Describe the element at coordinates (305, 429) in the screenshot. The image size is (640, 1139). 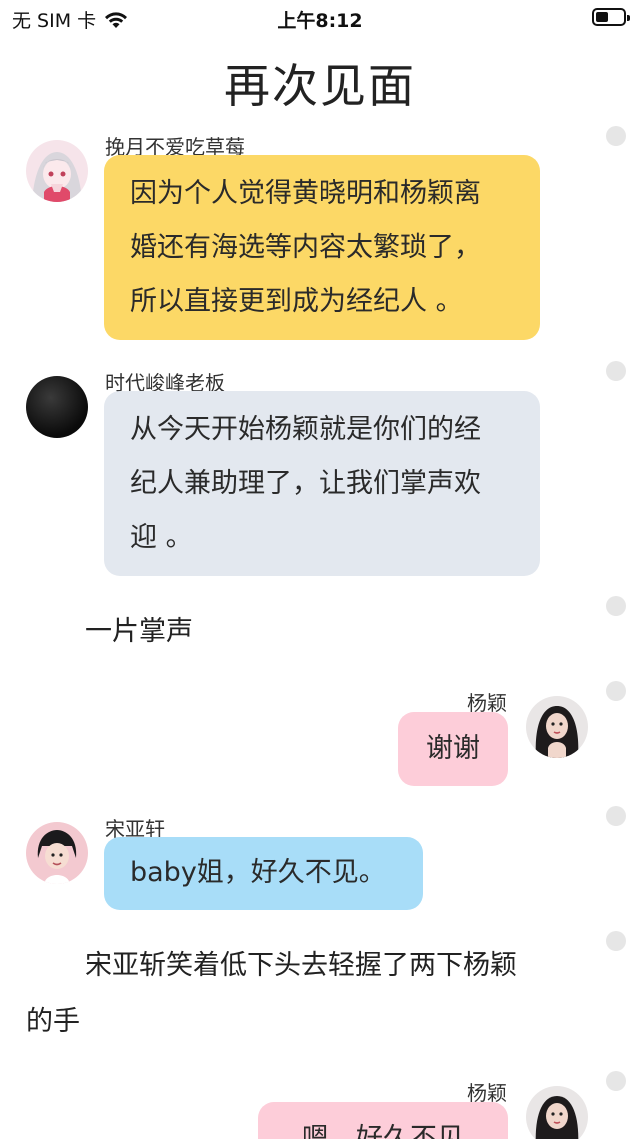
I see `message-line: 从今天开始杨颖就是你们的经` at that location.